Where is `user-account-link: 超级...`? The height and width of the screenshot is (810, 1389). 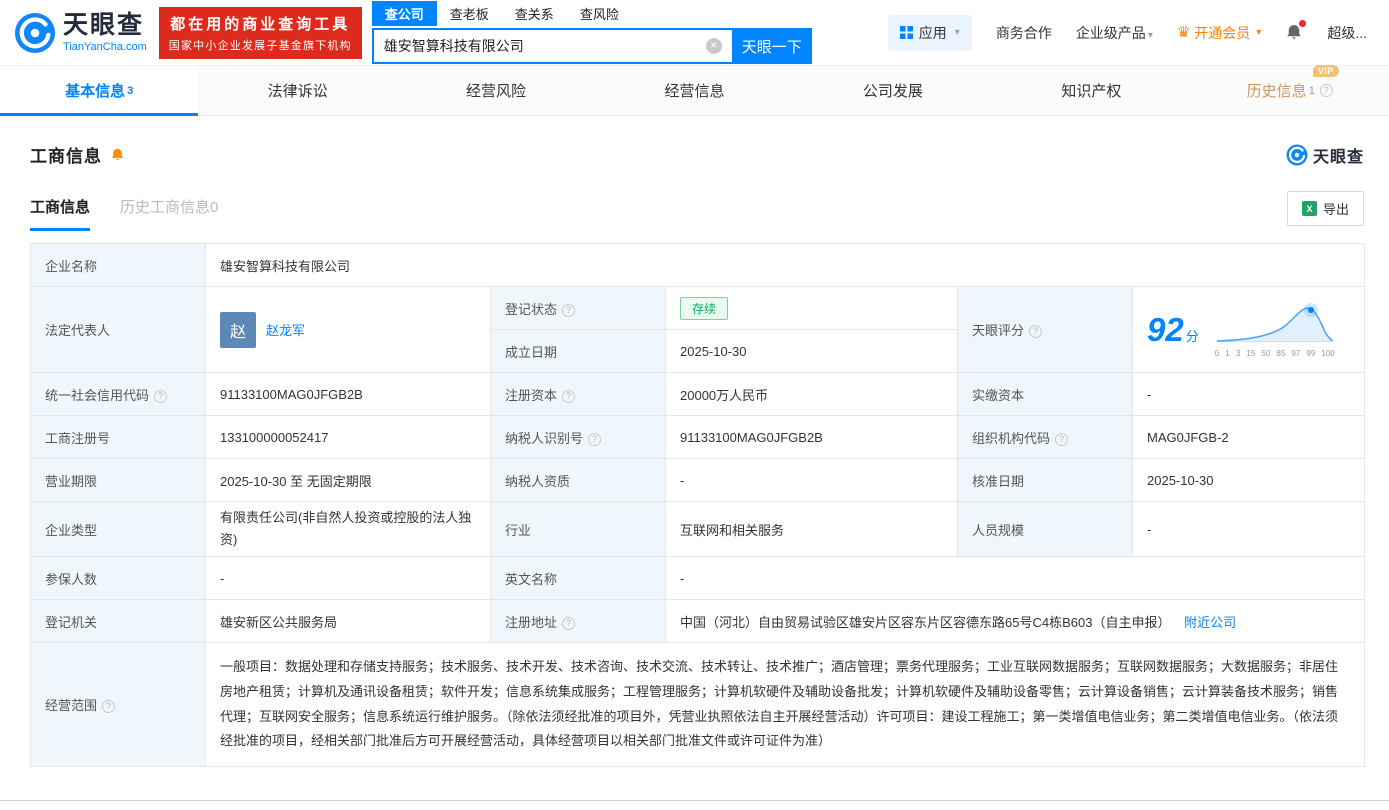 user-account-link: 超级... is located at coordinates (1347, 33).